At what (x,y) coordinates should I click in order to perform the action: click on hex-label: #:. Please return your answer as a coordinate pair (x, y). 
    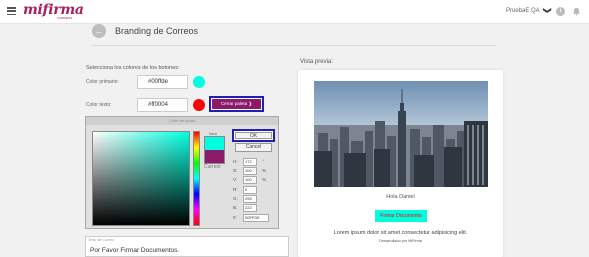
    Looking at the image, I should click on (235, 217).